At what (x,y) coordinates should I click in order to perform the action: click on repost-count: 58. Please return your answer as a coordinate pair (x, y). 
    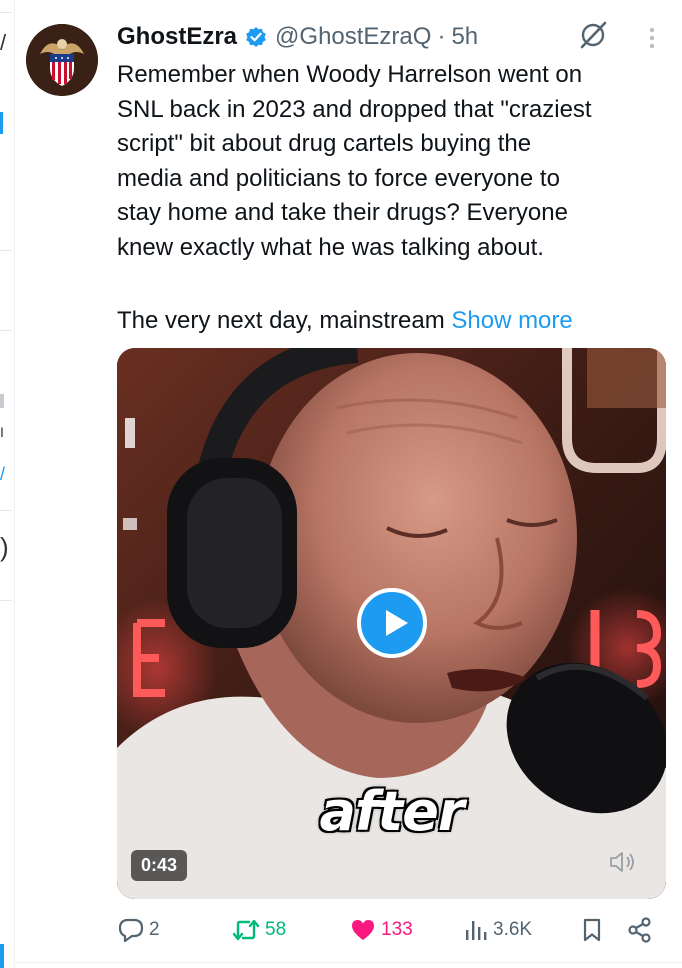
    Looking at the image, I should click on (276, 929).